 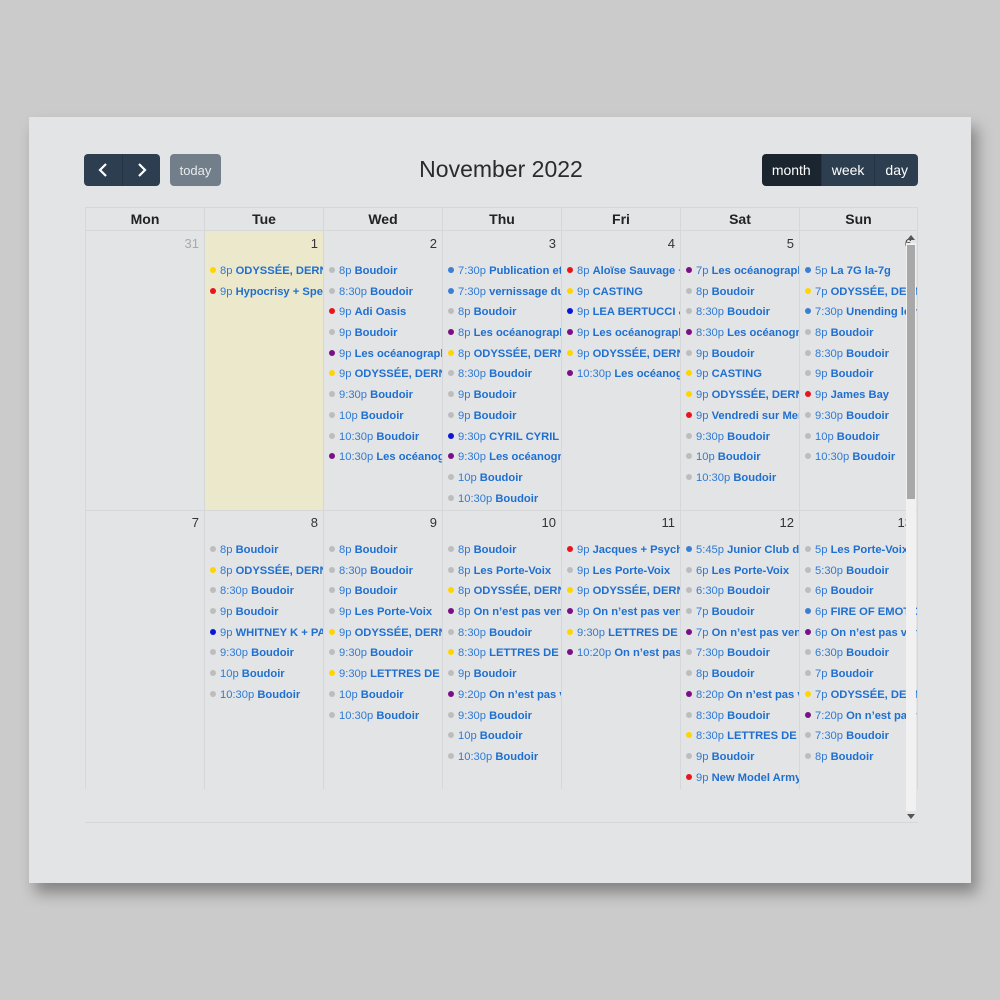 I want to click on calendar-event: 8:20p On n’est pas venus, so click(x=742, y=695).